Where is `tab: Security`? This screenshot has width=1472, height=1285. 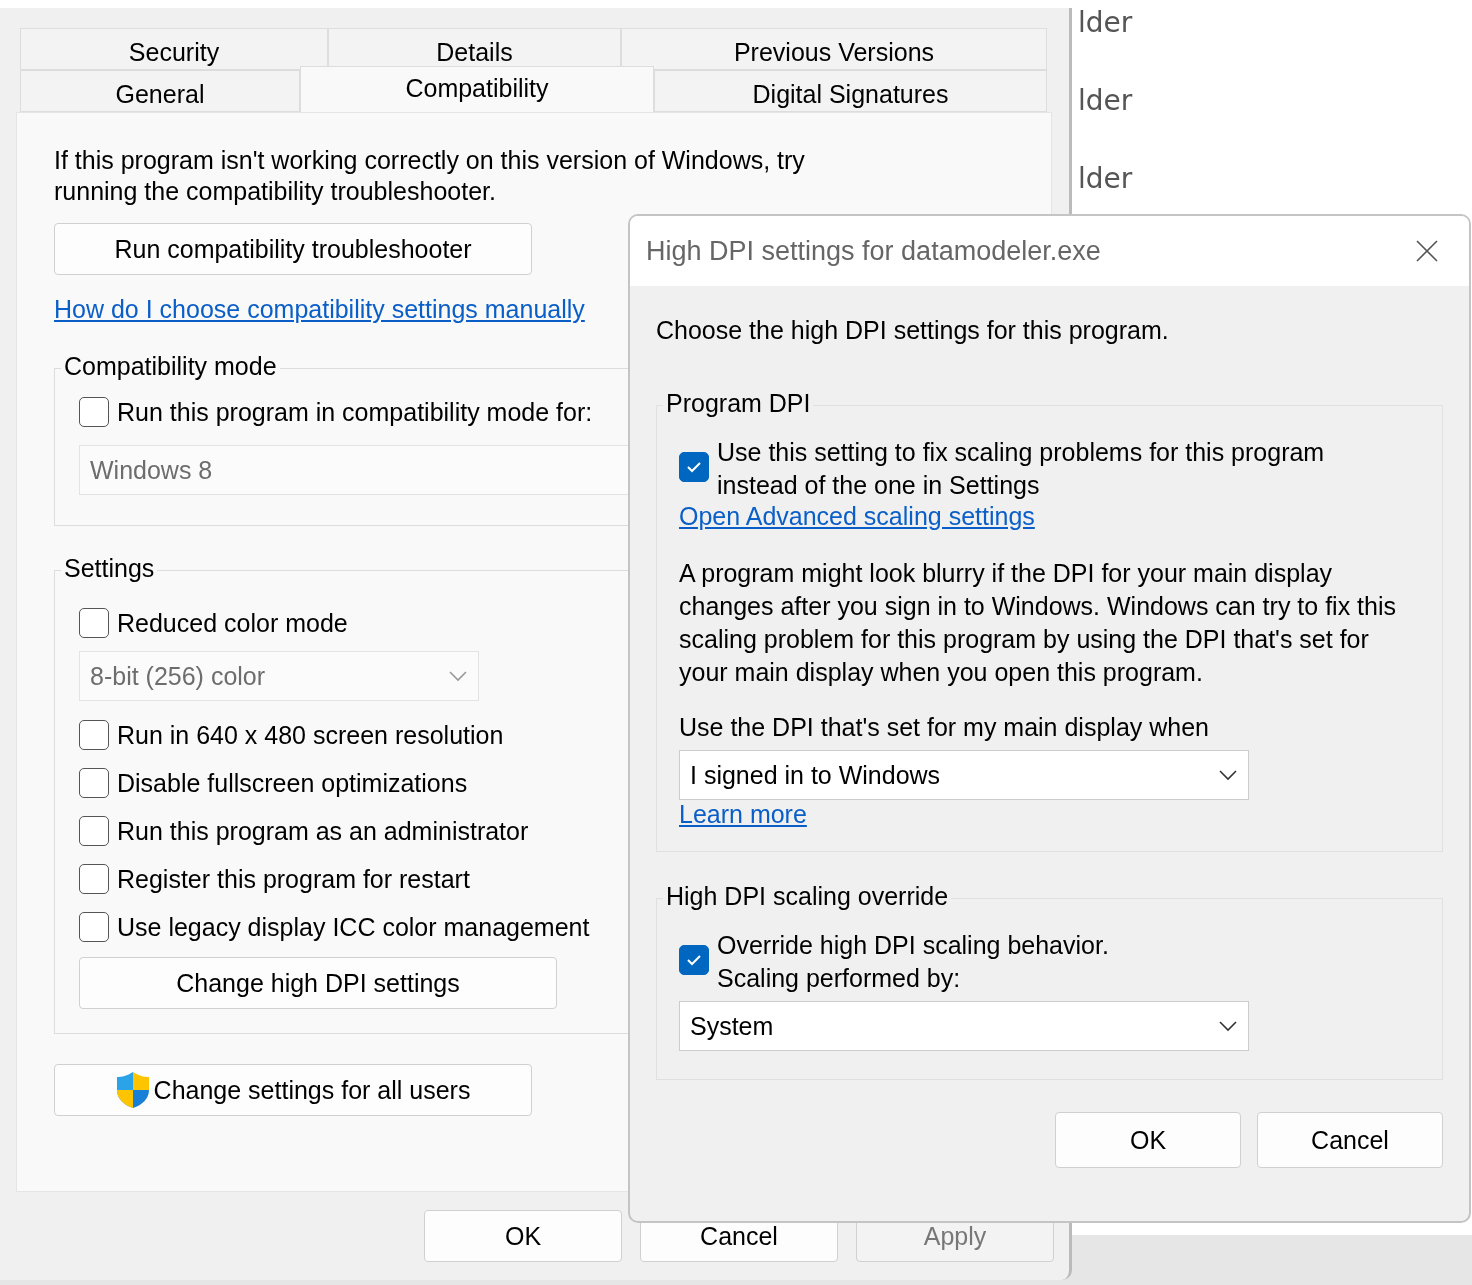
tab: Security is located at coordinates (174, 49).